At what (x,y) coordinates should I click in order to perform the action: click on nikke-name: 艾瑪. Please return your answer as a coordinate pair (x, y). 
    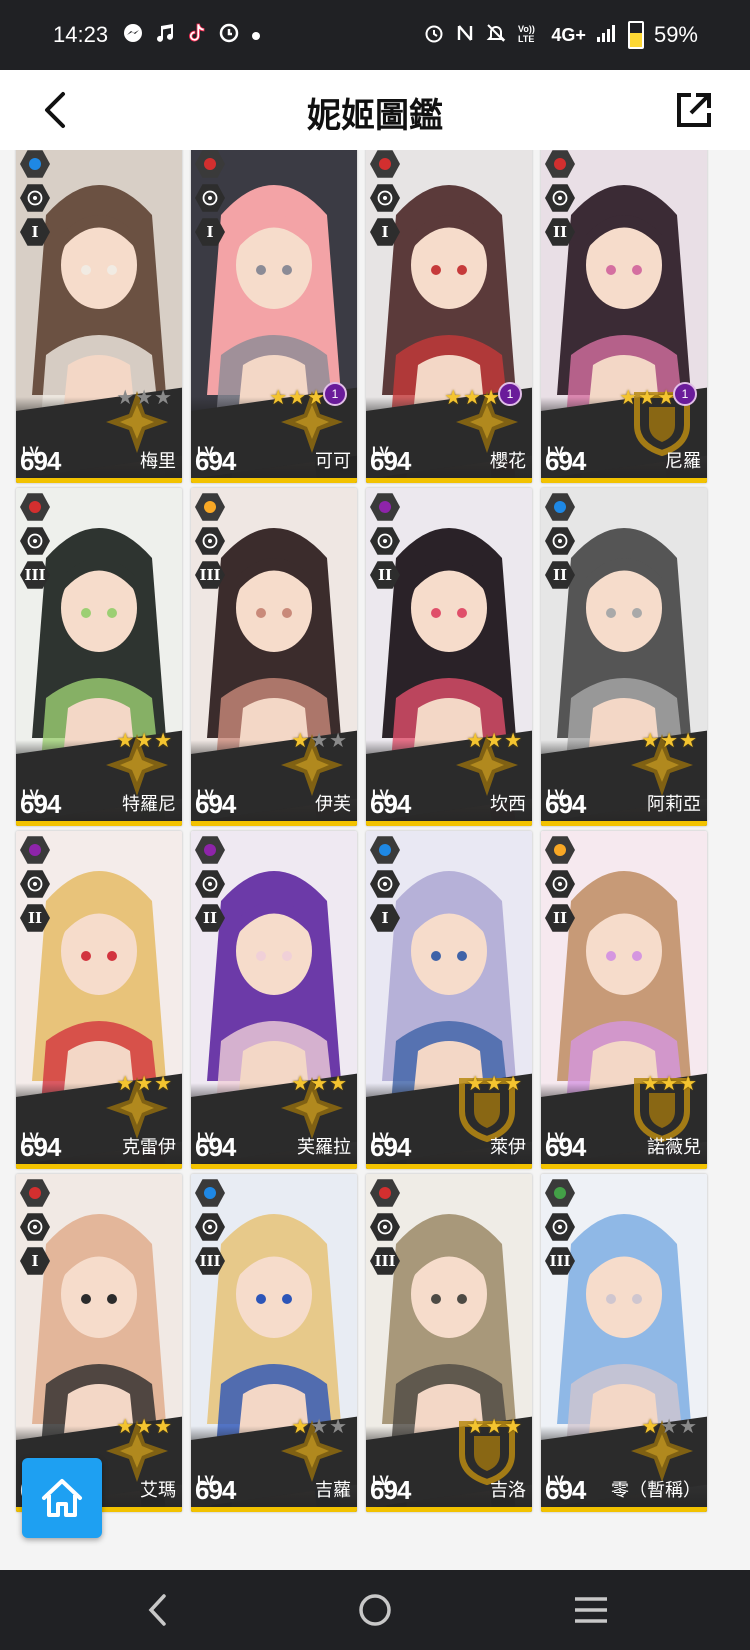
    Looking at the image, I should click on (158, 1490).